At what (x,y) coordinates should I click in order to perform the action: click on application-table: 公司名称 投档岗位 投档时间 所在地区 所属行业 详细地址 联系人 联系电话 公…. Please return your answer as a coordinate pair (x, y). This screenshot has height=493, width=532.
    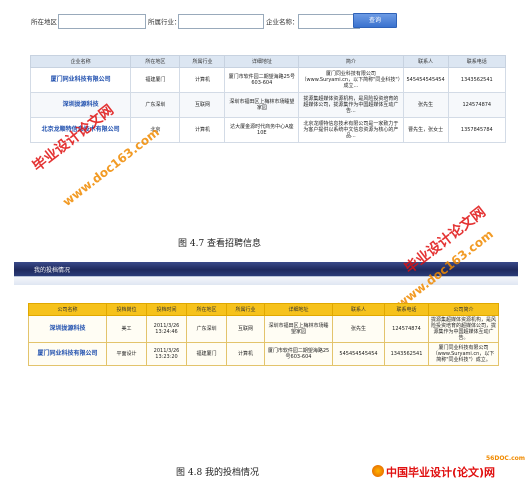
    Looking at the image, I should click on (263, 334).